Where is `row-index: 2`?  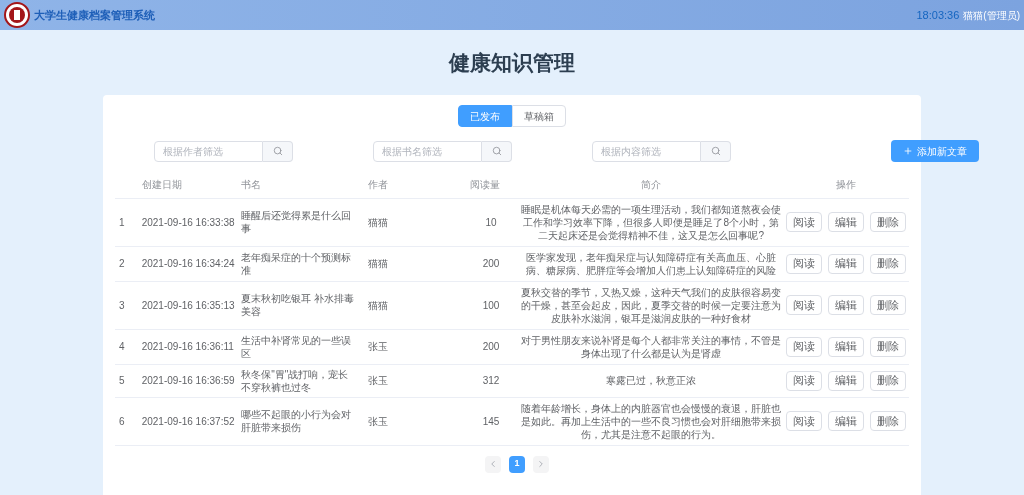 row-index: 2 is located at coordinates (122, 263).